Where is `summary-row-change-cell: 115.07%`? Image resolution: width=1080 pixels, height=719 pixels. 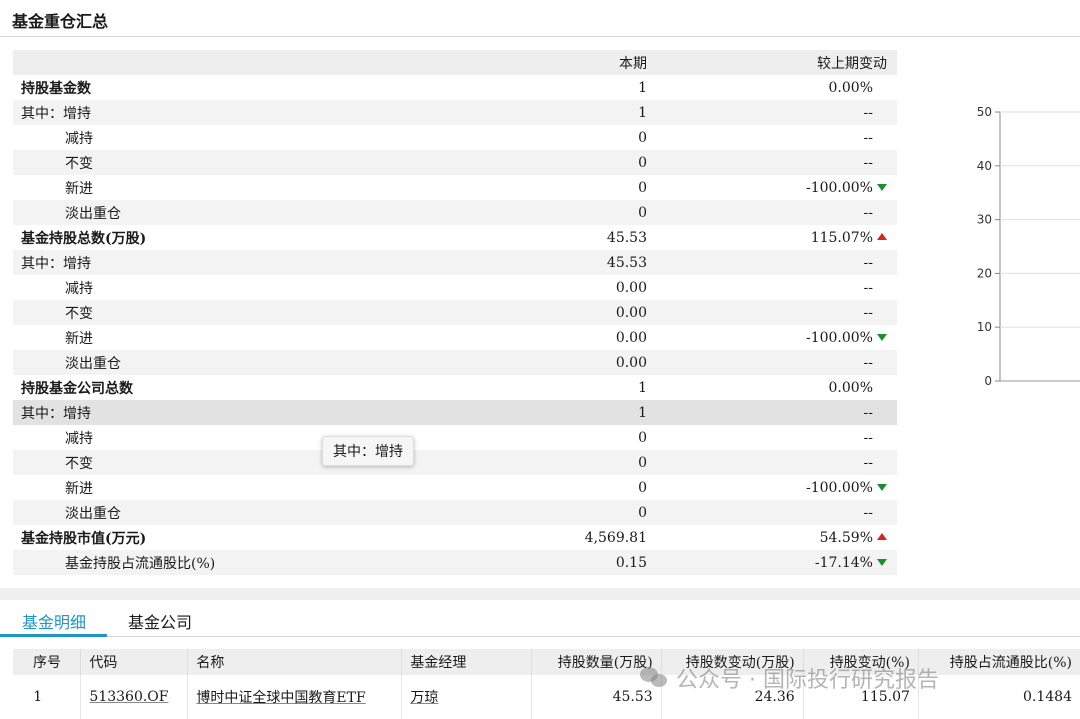 summary-row-change-cell: 115.07% is located at coordinates (775, 237).